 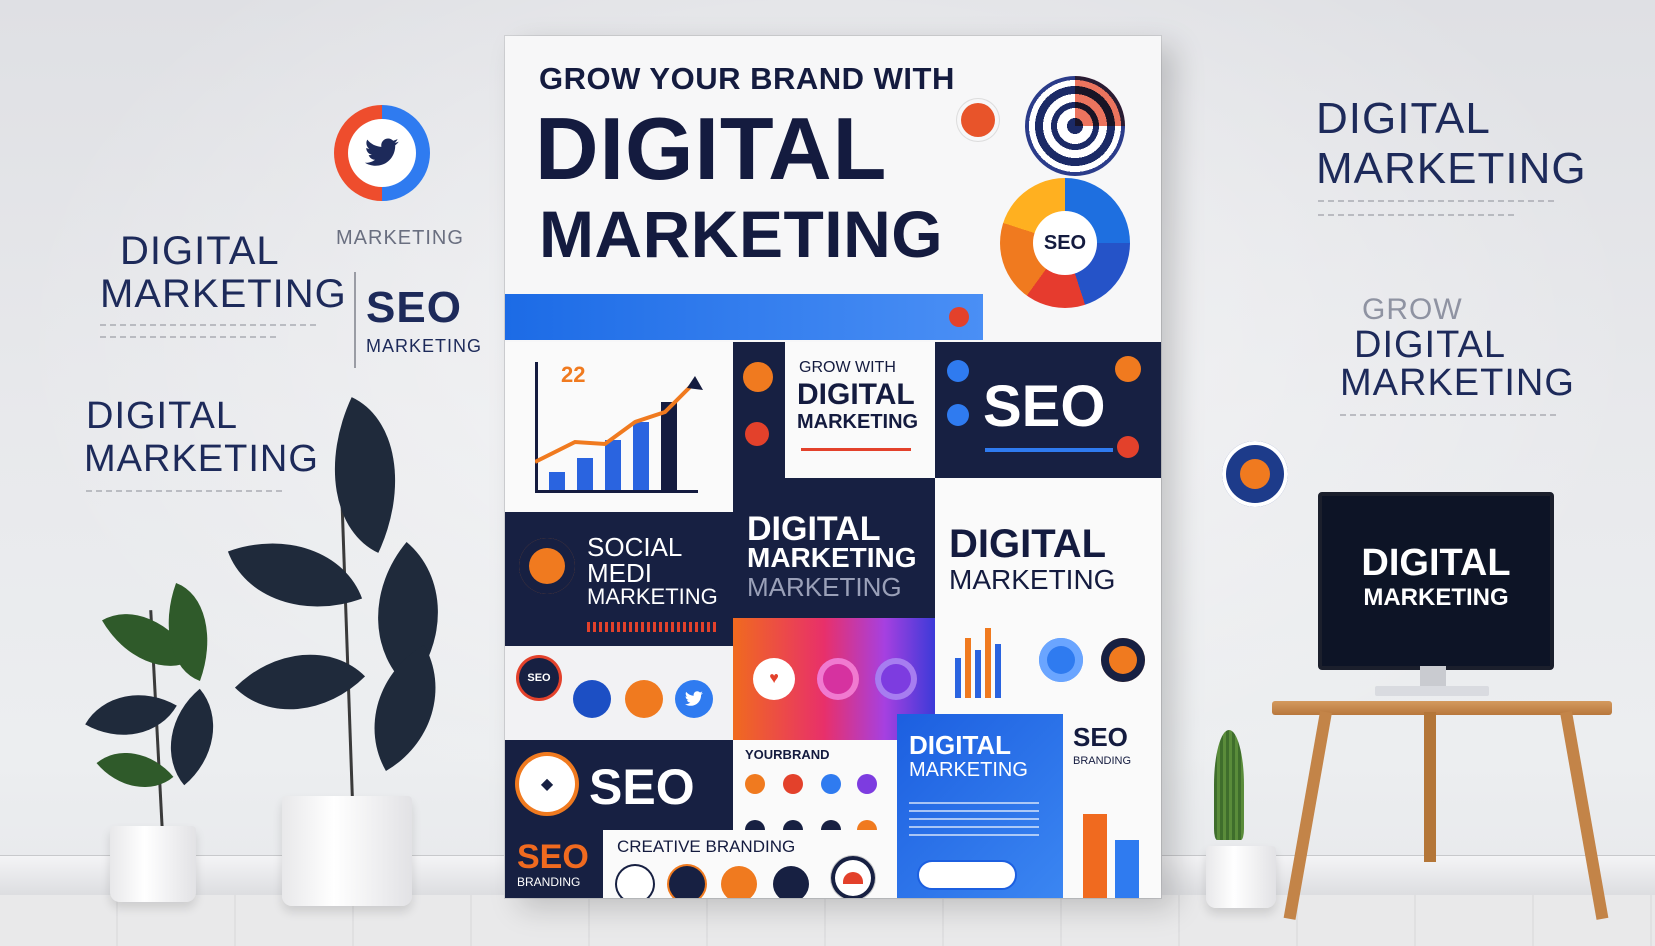 I want to click on poster-headline-marketing: MARKETING, so click(x=741, y=234).